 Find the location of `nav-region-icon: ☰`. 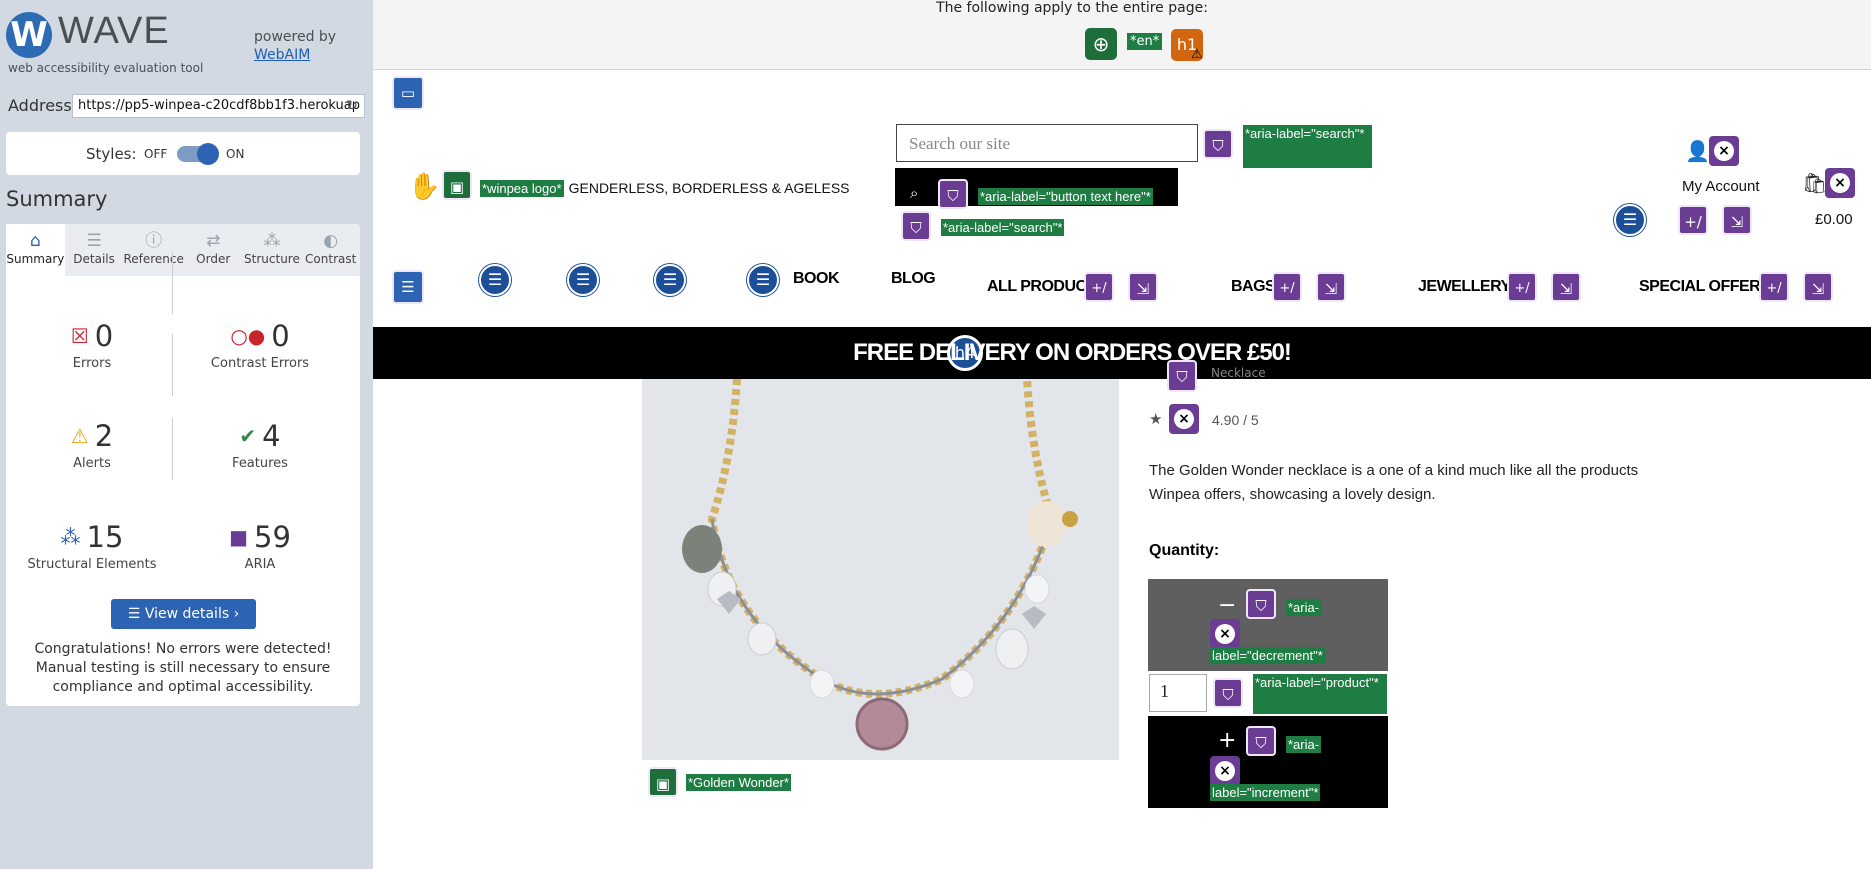

nav-region-icon: ☰ is located at coordinates (408, 287).